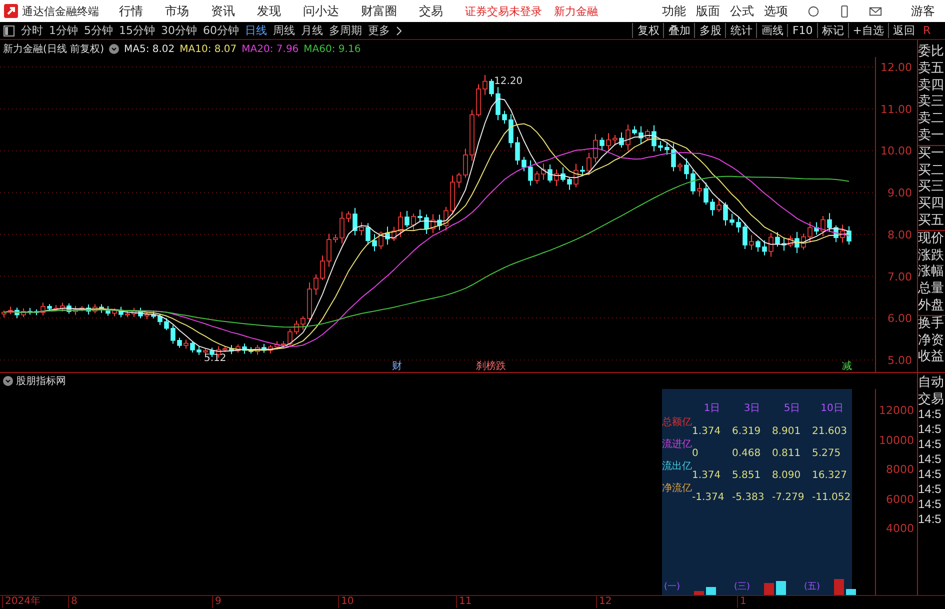 The height and width of the screenshot is (609, 945). What do you see at coordinates (137, 30) in the screenshot?
I see `period-tab: 15分钟` at bounding box center [137, 30].